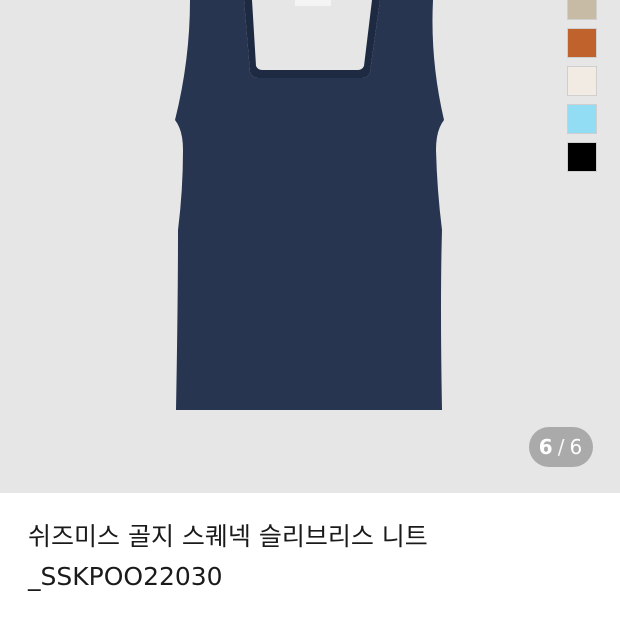 The width and height of the screenshot is (620, 620). What do you see at coordinates (228, 536) in the screenshot?
I see `product-title-line1: 쉬즈미스 골지 스퀘넥 슬리브리스 니트` at bounding box center [228, 536].